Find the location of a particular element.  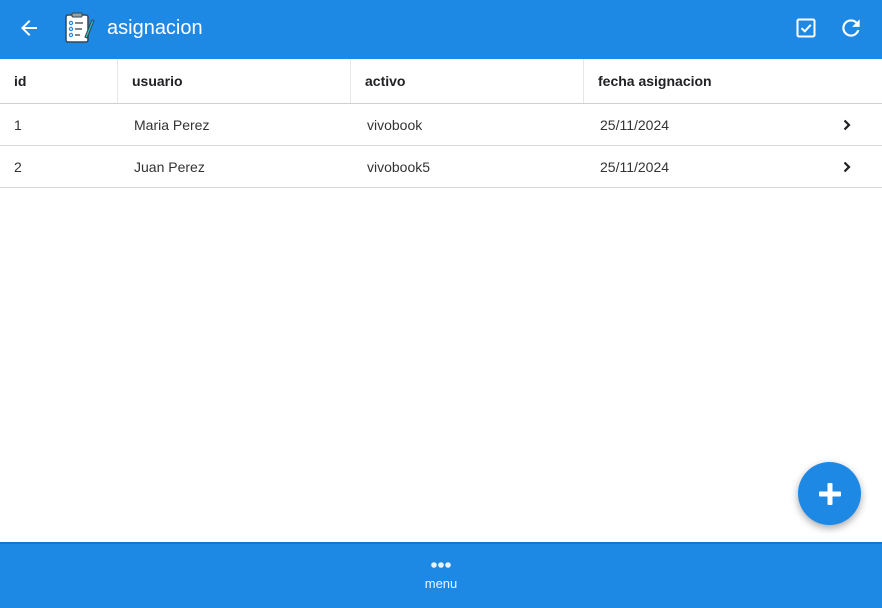

cell-id: 2 is located at coordinates (18, 167).